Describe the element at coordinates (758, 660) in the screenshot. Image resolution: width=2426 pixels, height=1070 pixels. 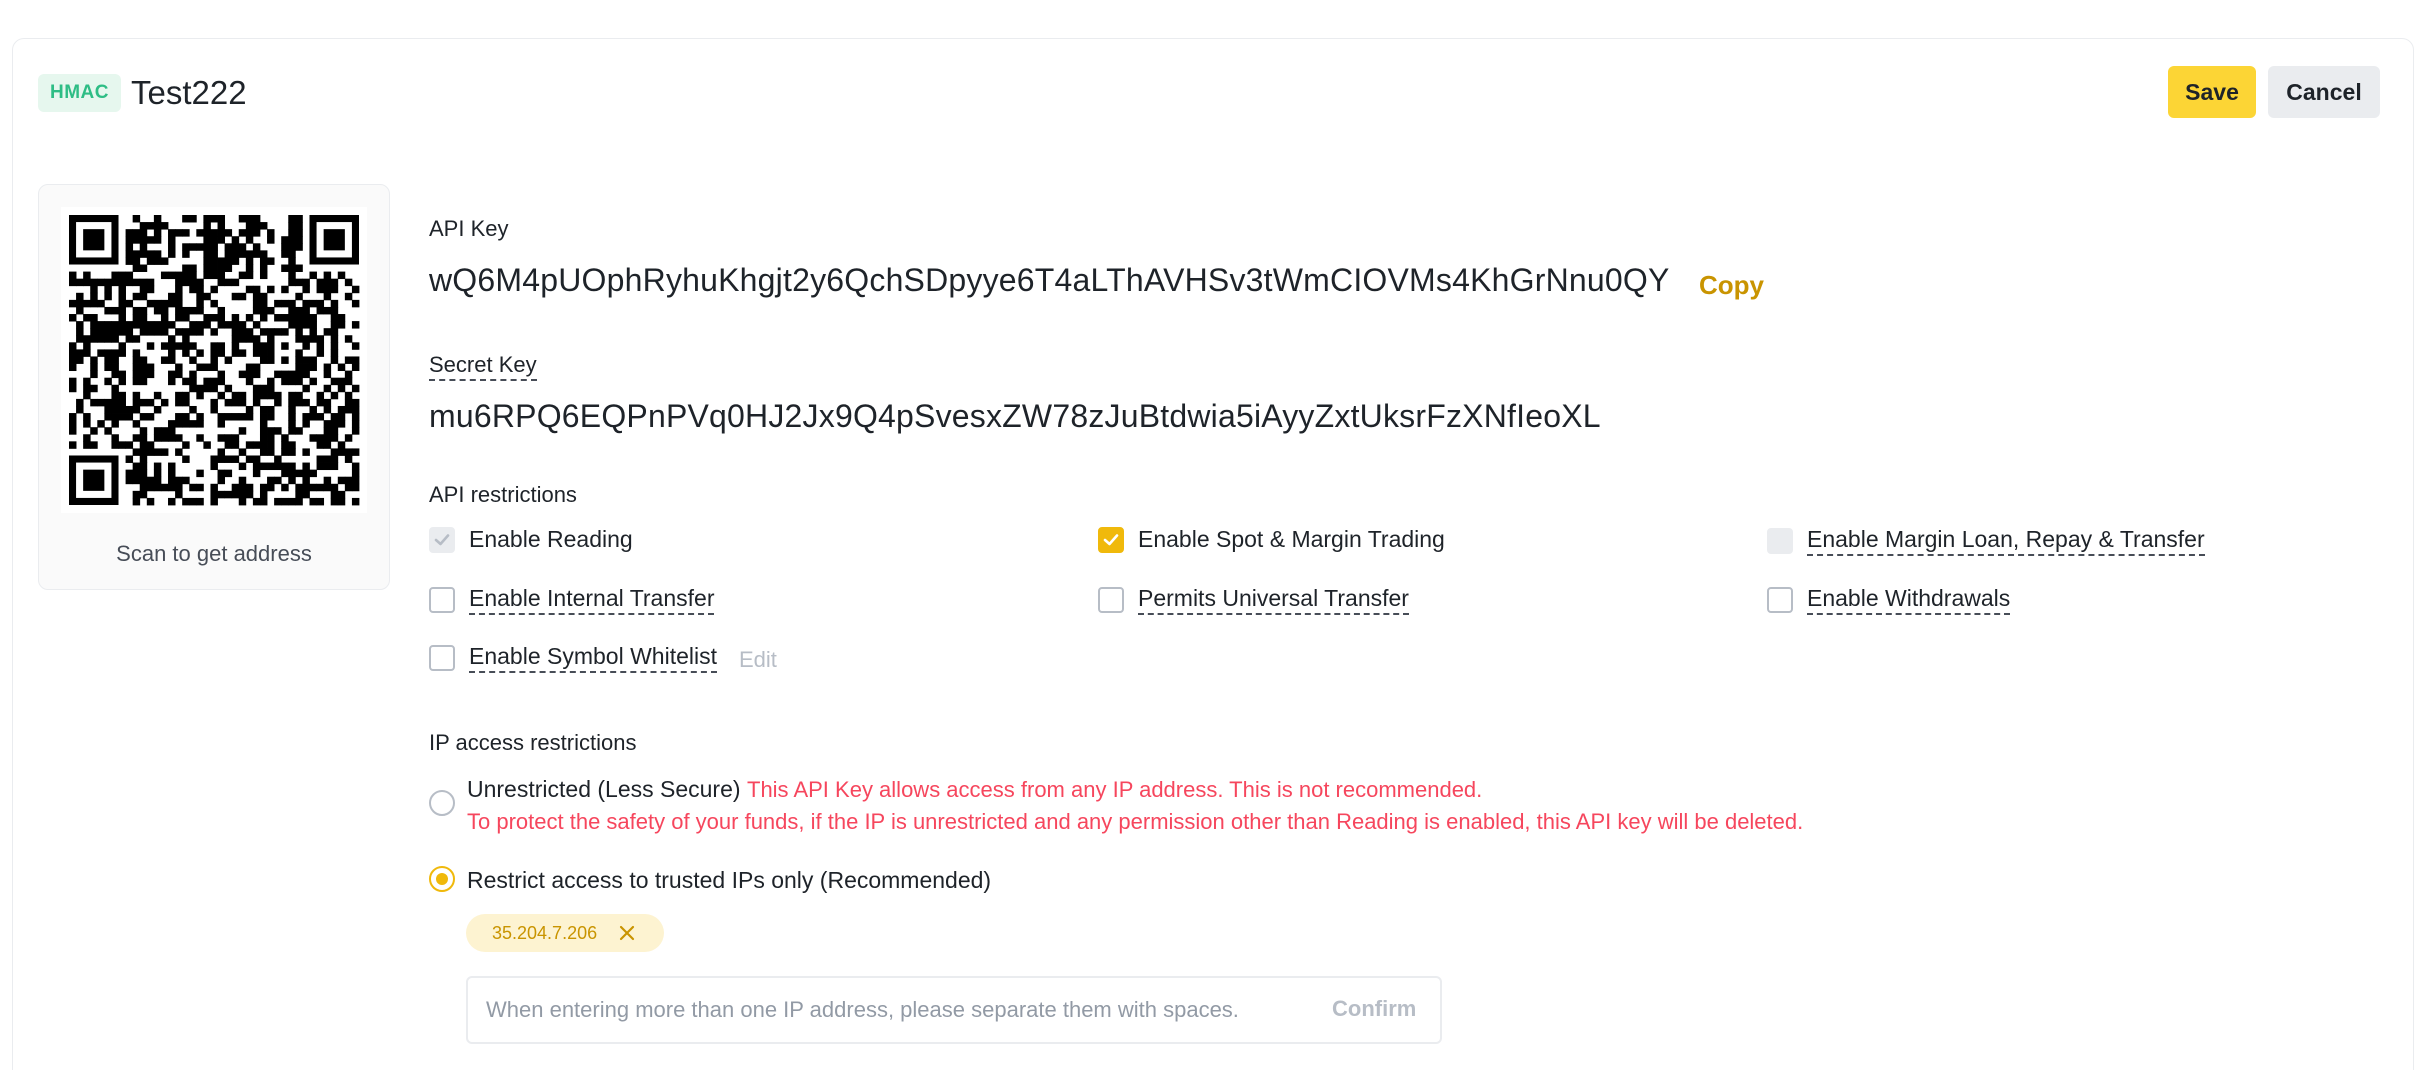
I see `edit-whitelist-link: Edit` at that location.